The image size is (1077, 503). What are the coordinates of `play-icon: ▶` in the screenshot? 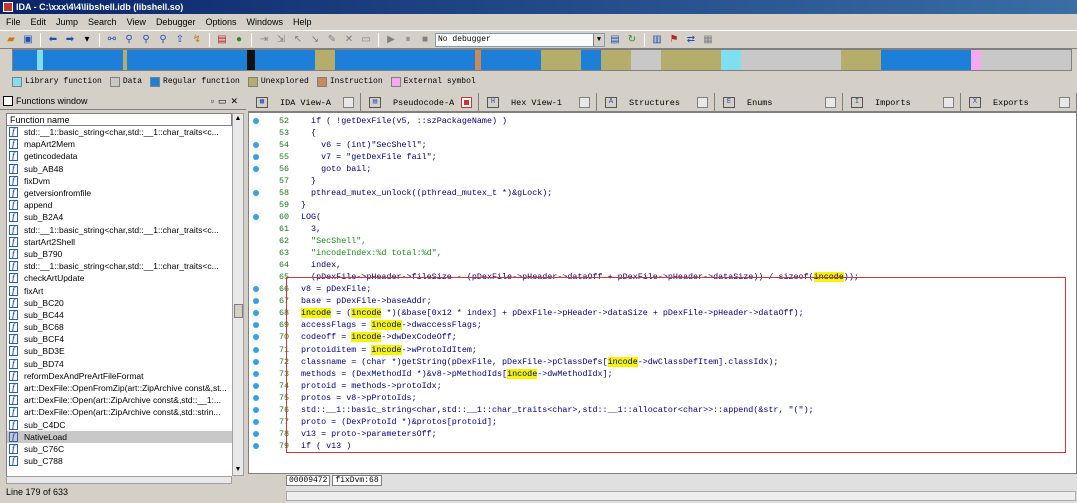 It's located at (391, 40).